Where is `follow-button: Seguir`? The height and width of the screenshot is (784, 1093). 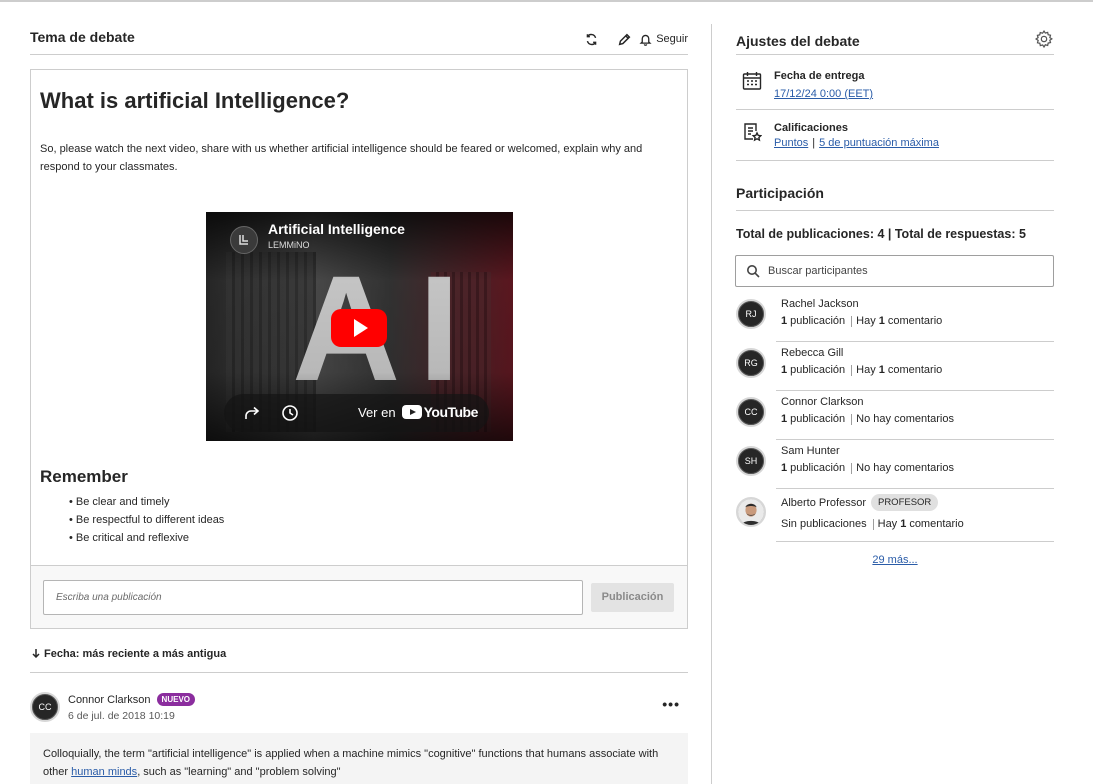
follow-button: Seguir is located at coordinates (663, 39).